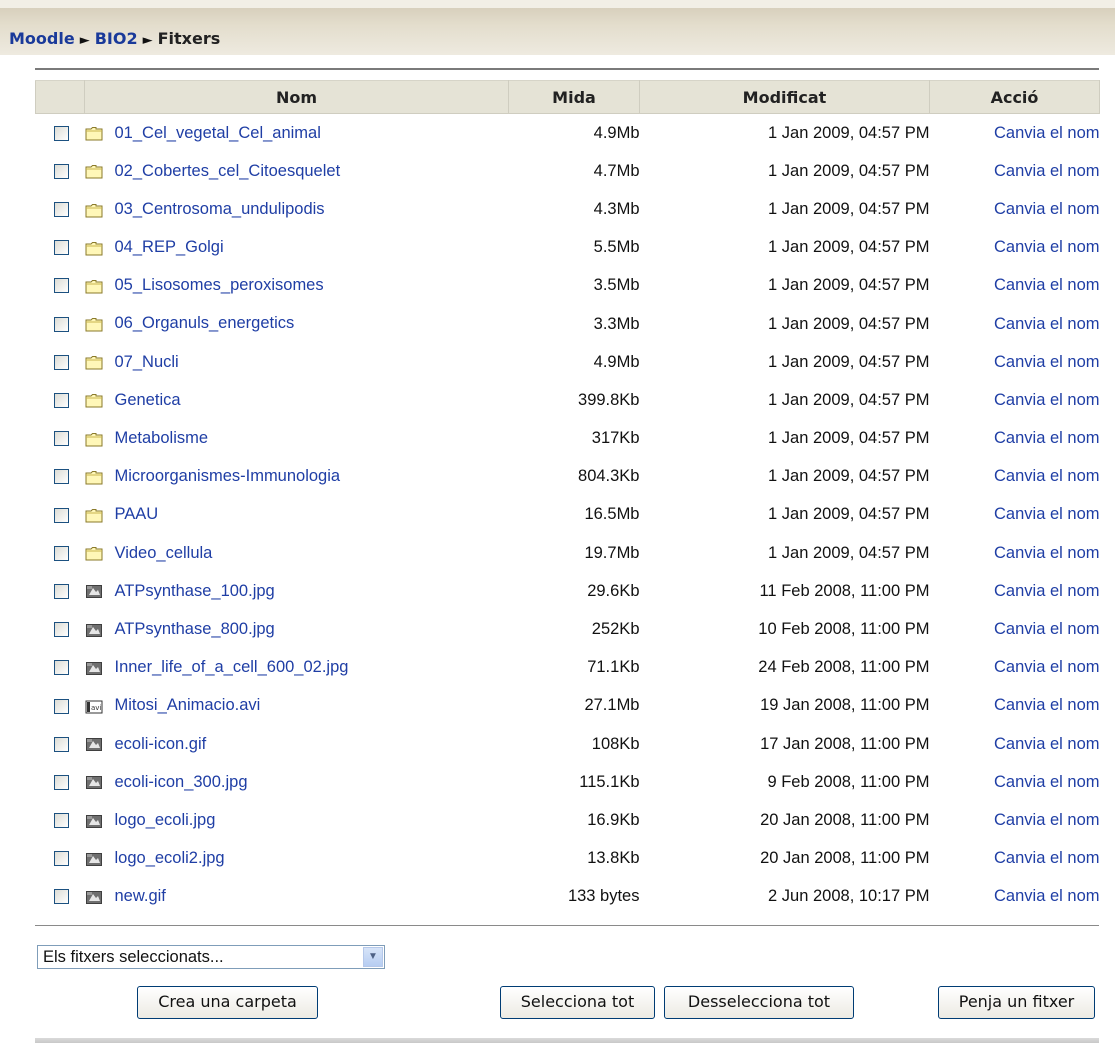  I want to click on name-cell: 05_Lisosomes_peroxisomes, so click(297, 286).